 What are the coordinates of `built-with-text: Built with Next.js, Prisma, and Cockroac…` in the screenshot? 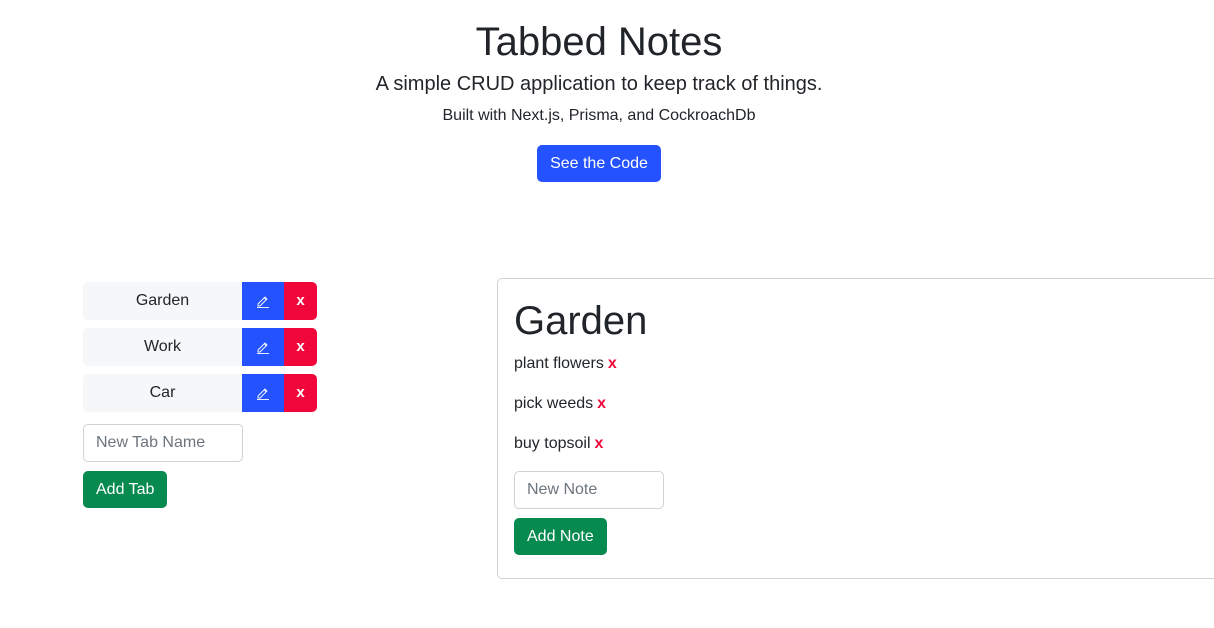 It's located at (599, 115).